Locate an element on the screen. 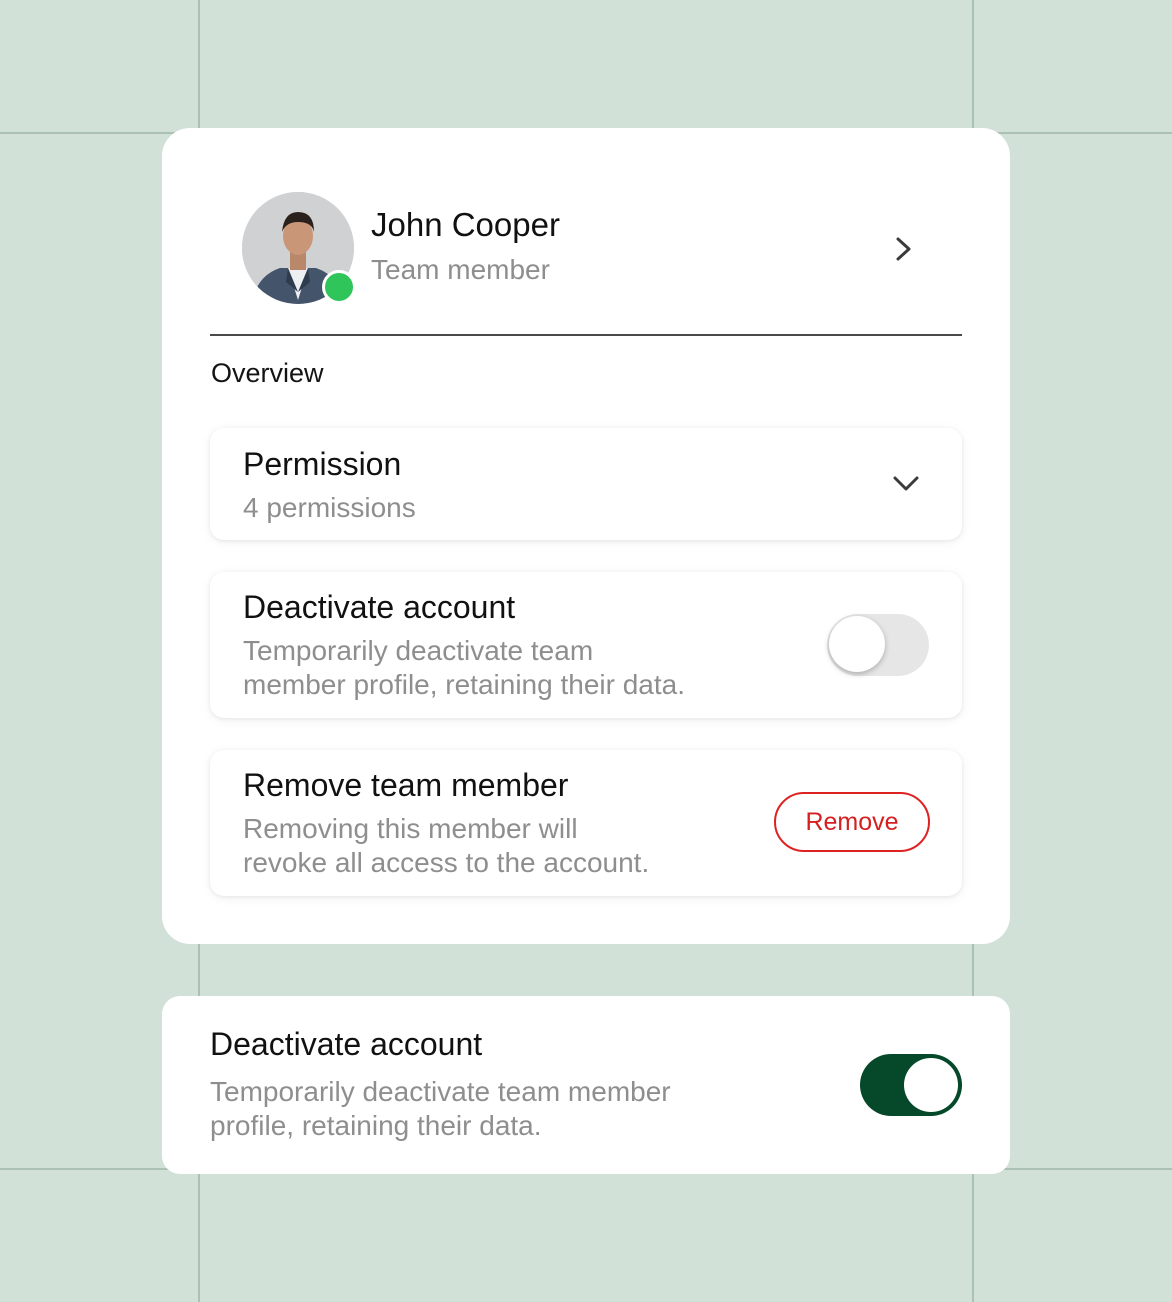 The width and height of the screenshot is (1172, 1302). divider is located at coordinates (586, 335).